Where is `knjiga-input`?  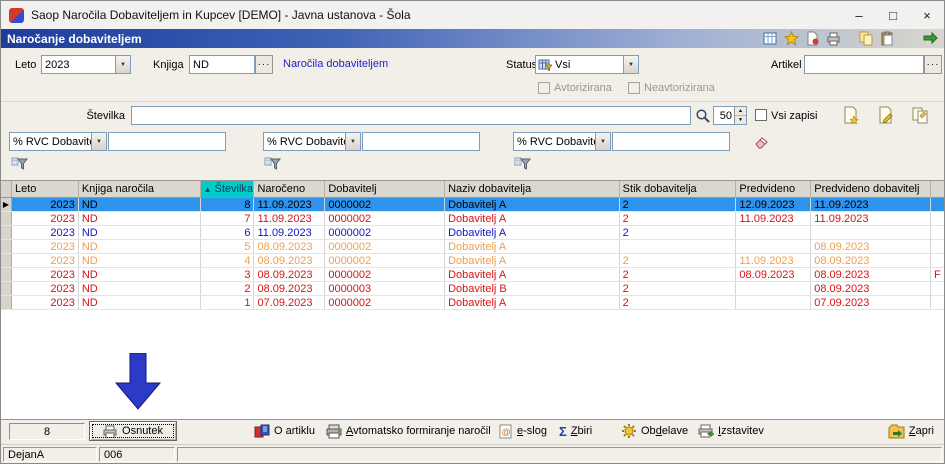
knjiga-input is located at coordinates (222, 64).